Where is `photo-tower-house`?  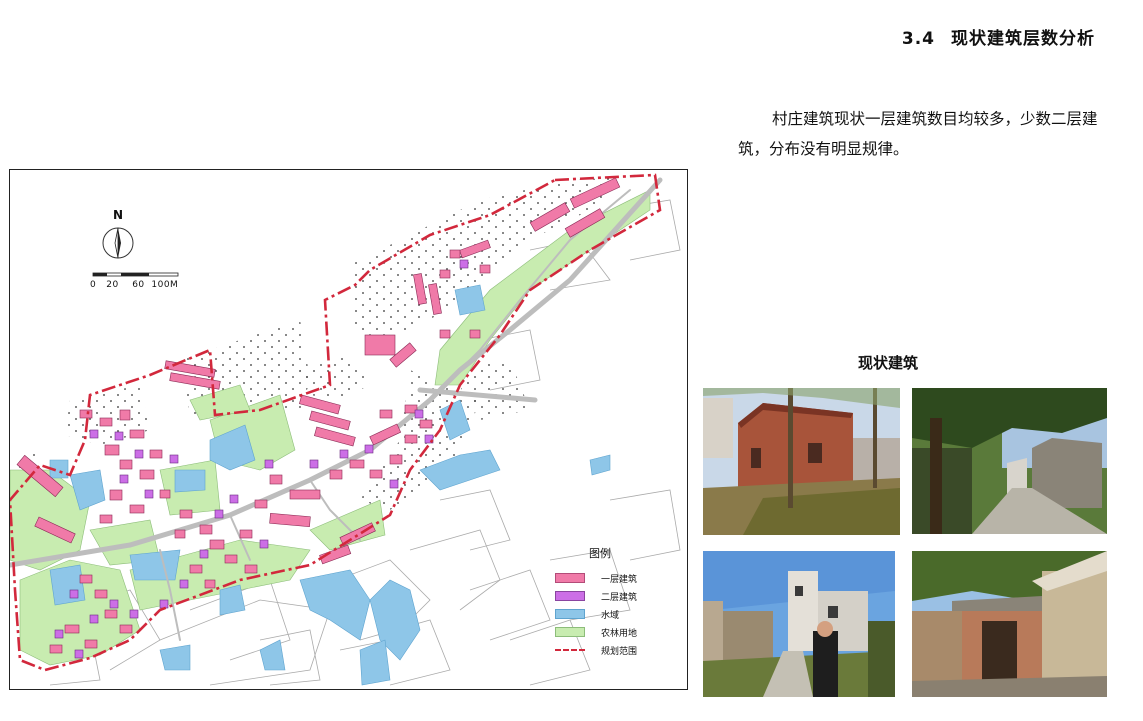
photo-tower-house is located at coordinates (799, 624).